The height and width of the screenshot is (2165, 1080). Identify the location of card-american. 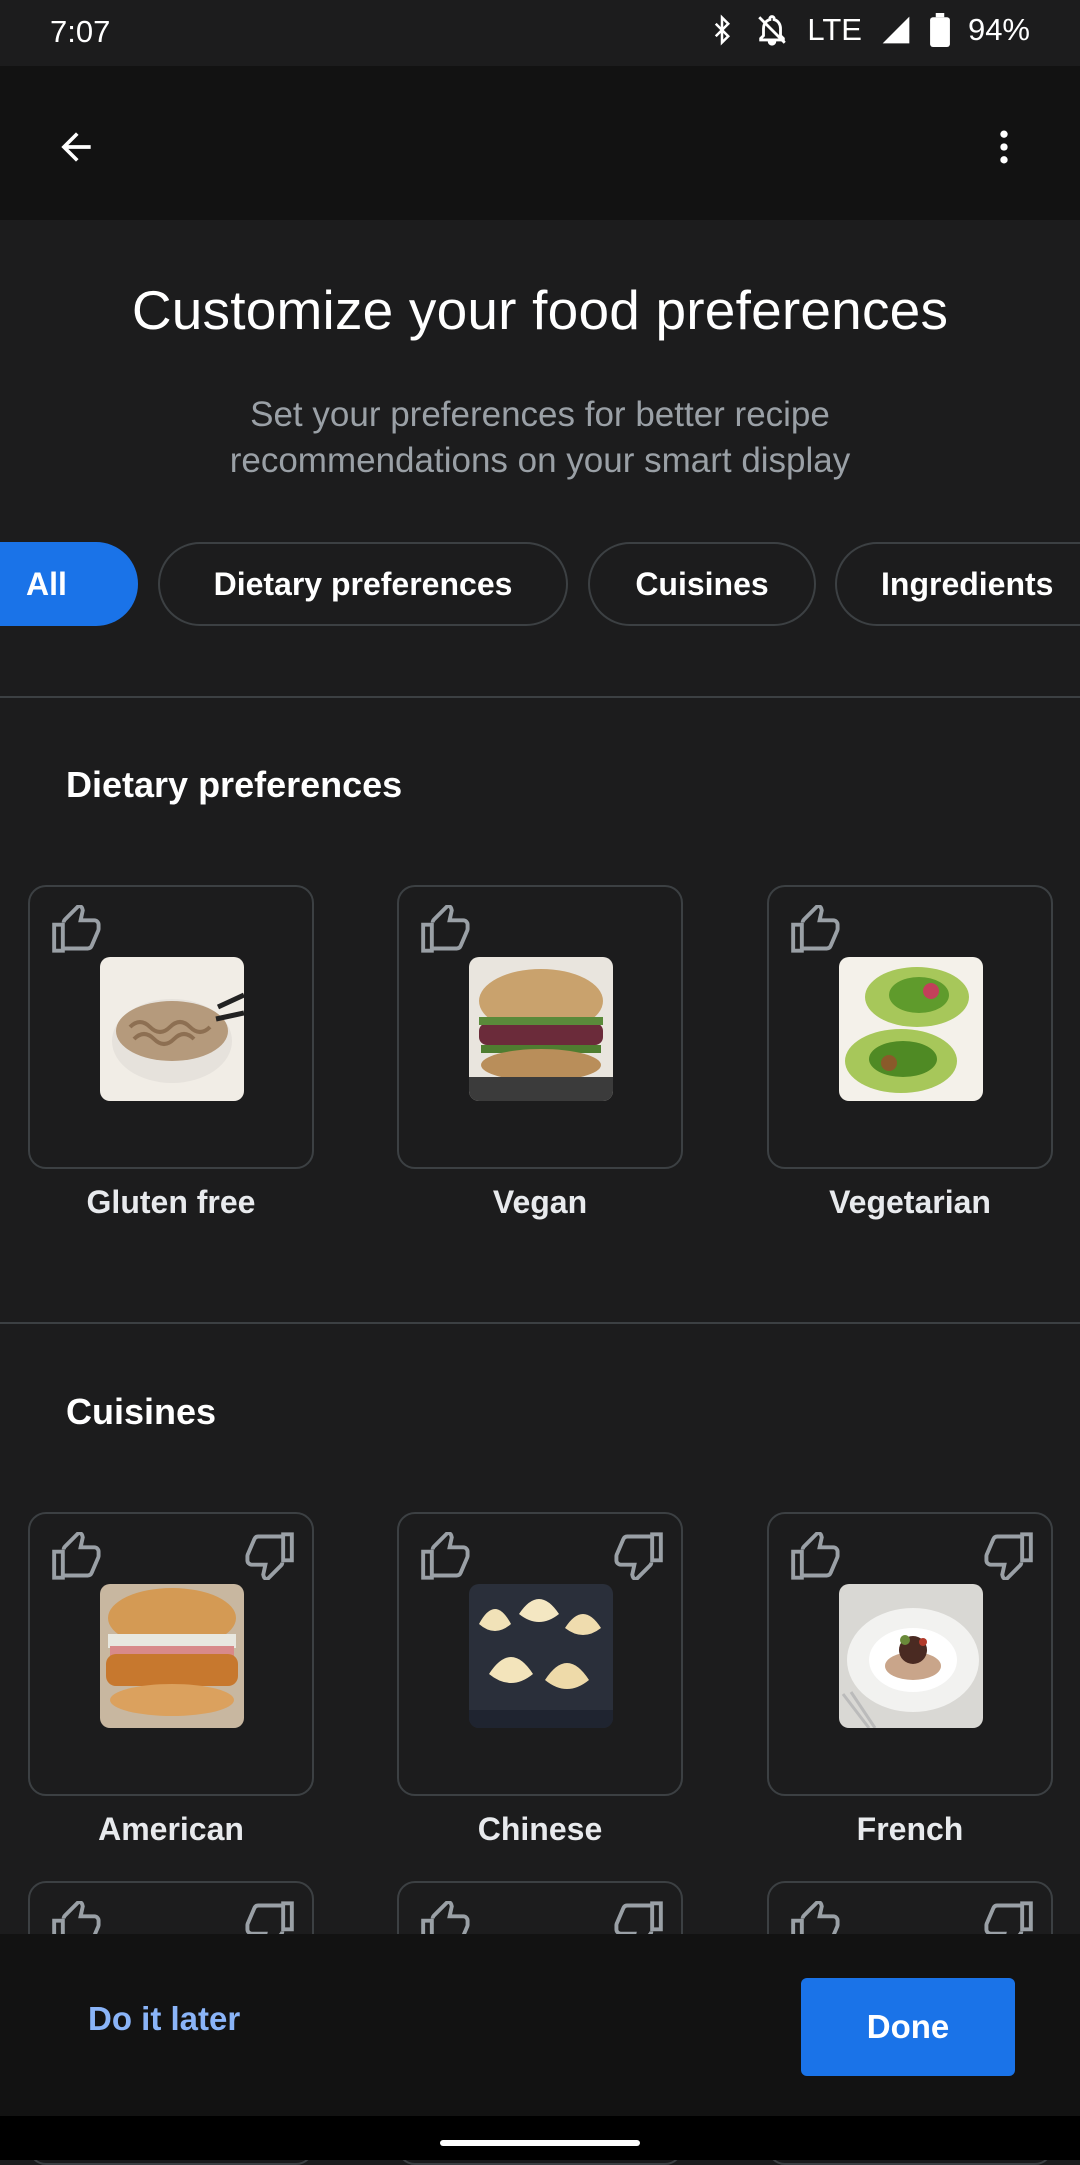
(171, 1654).